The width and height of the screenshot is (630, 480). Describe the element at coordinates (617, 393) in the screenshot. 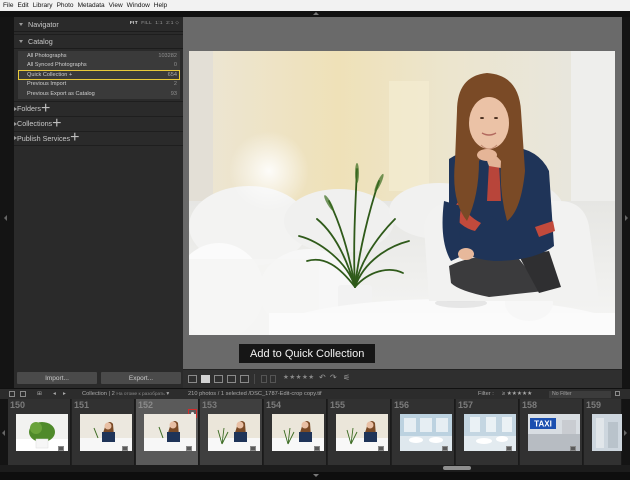

I see `filter-lock-icon` at that location.